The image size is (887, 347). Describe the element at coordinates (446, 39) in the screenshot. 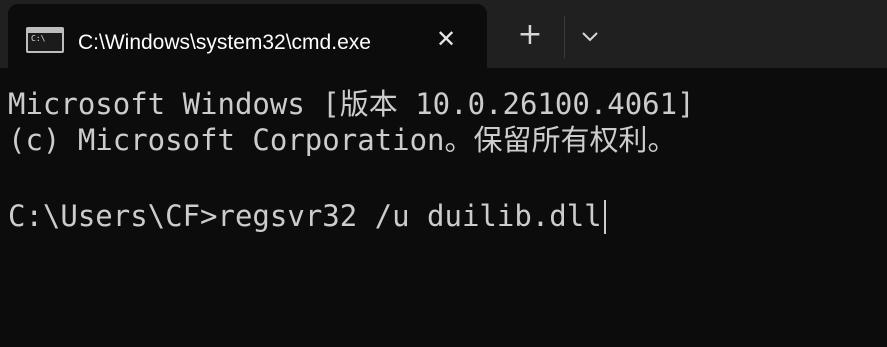

I see `close-icon: ✕` at that location.